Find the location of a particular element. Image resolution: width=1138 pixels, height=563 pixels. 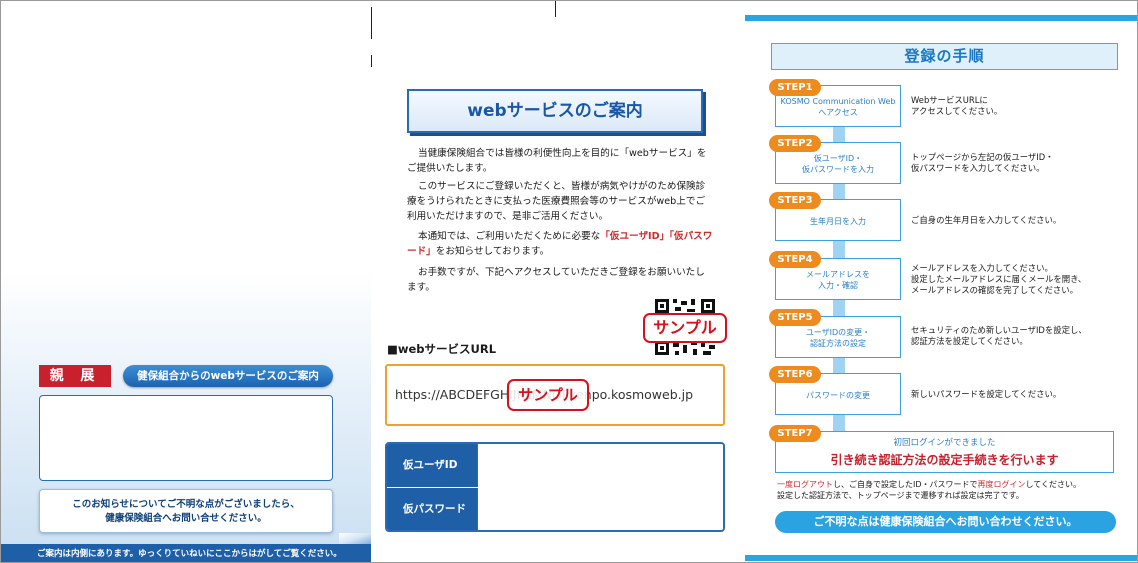

step-1-description: WebサービスURLに アクセスしてください。 is located at coordinates (957, 105).